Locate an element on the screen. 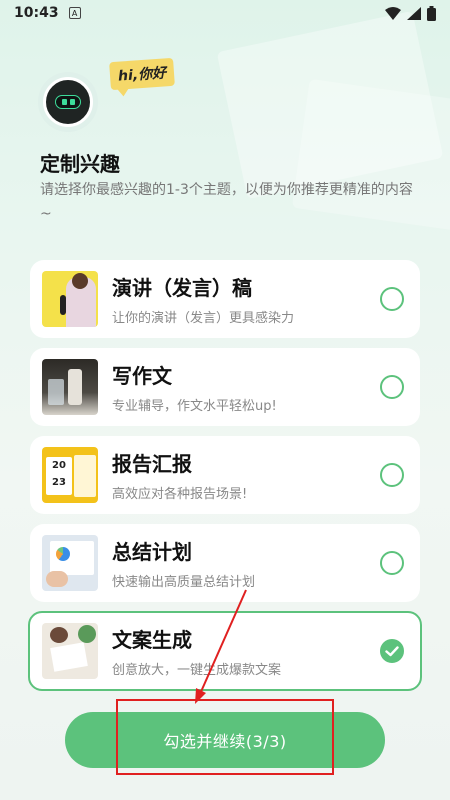  page-subtitle: 请选择你最感兴趣的1-3个主题，以便为你推荐更精准的内容~ is located at coordinates (226, 202).